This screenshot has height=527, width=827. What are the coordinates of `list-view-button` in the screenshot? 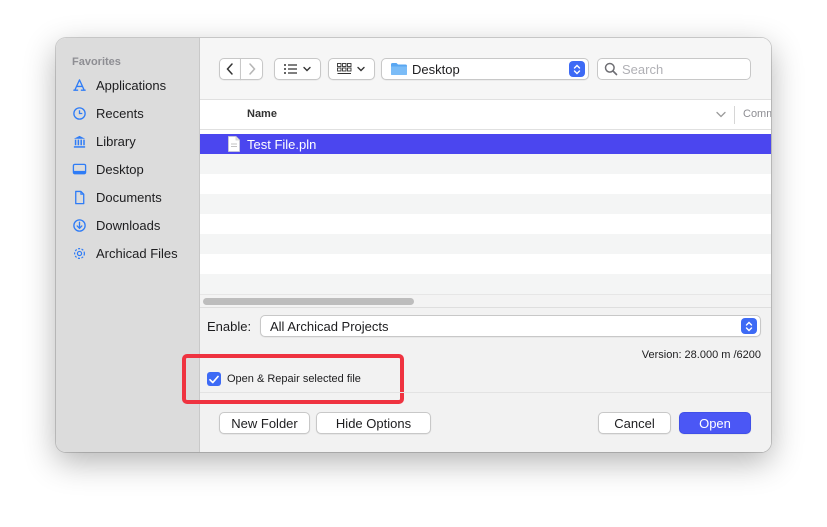 It's located at (297, 69).